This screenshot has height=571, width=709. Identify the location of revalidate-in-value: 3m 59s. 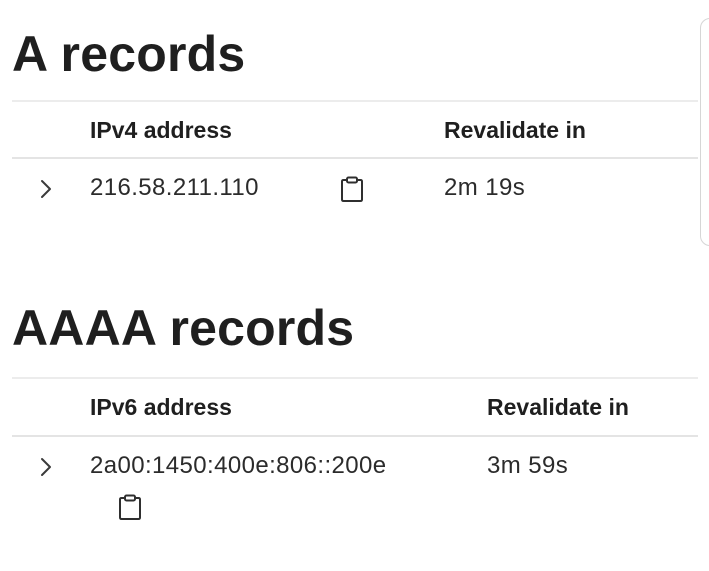
(528, 465).